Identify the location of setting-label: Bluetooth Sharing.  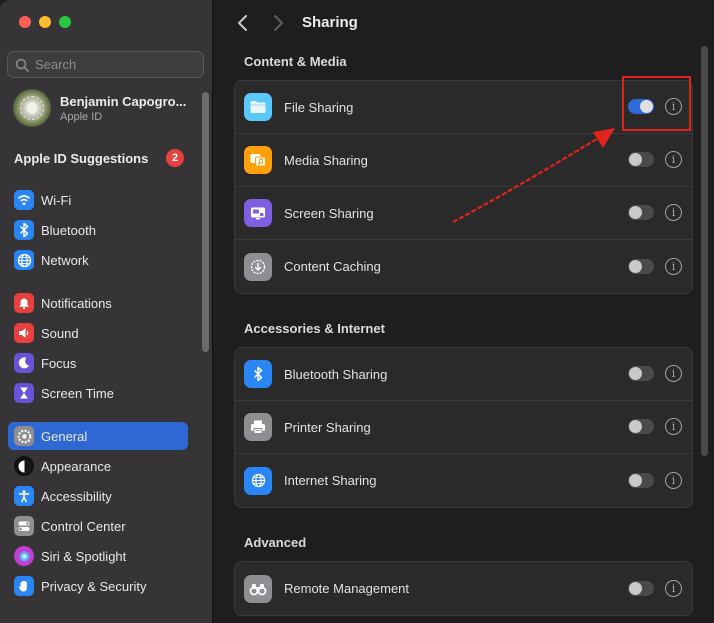
(336, 374).